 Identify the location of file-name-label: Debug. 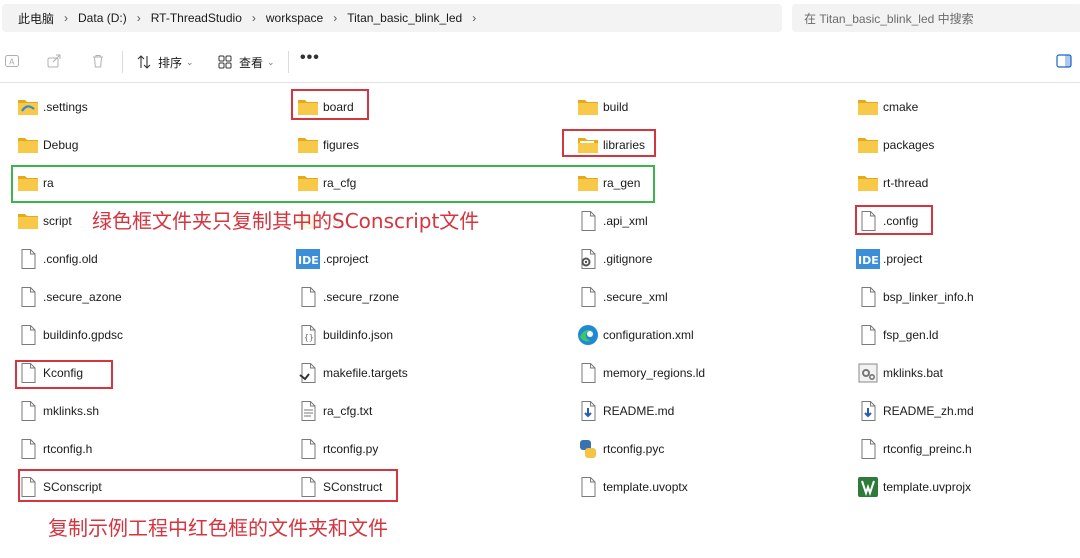
(61, 145).